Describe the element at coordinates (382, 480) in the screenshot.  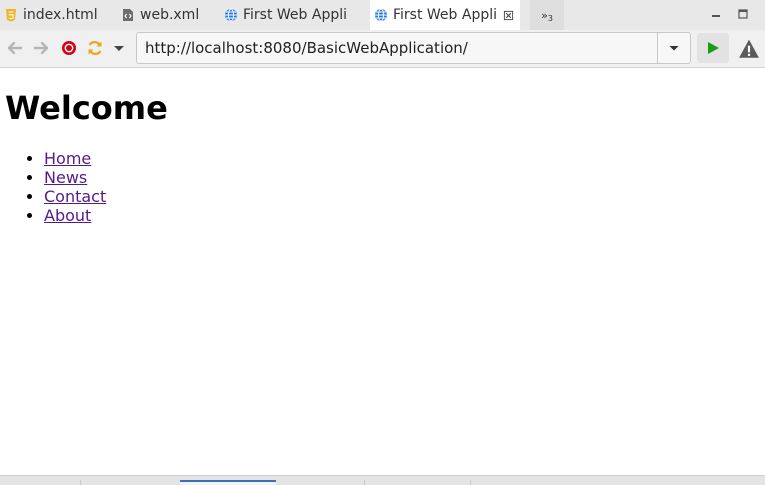
I see `bottom-panel-tabs` at that location.